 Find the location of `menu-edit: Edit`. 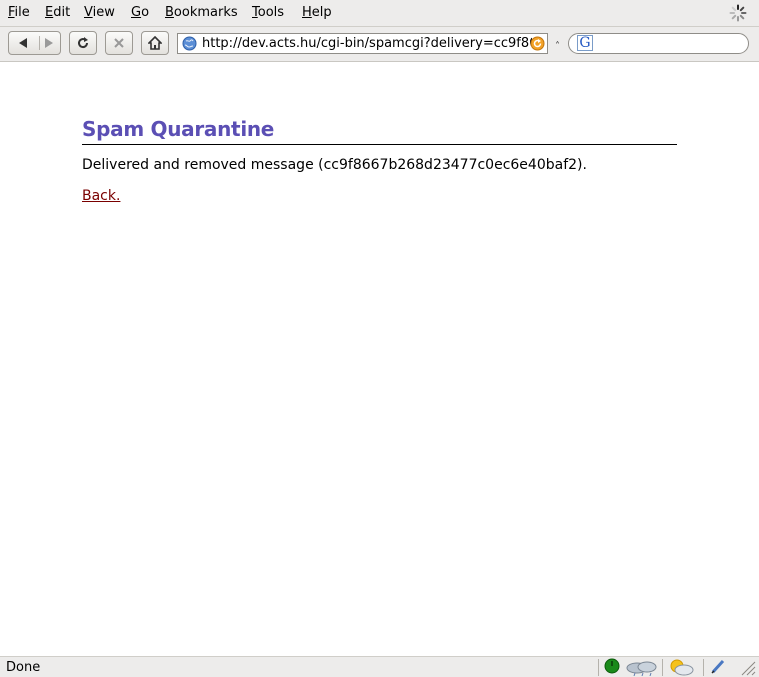

menu-edit: Edit is located at coordinates (57, 12).